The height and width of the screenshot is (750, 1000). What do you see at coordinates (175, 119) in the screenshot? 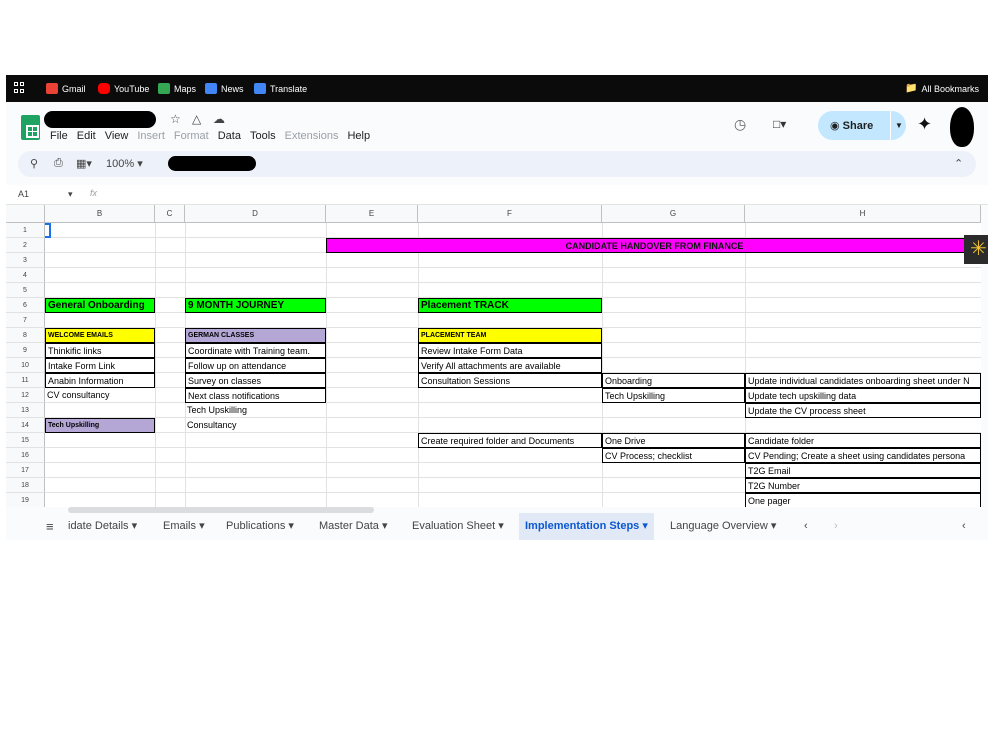
I see `star-icon: ☆` at bounding box center [175, 119].